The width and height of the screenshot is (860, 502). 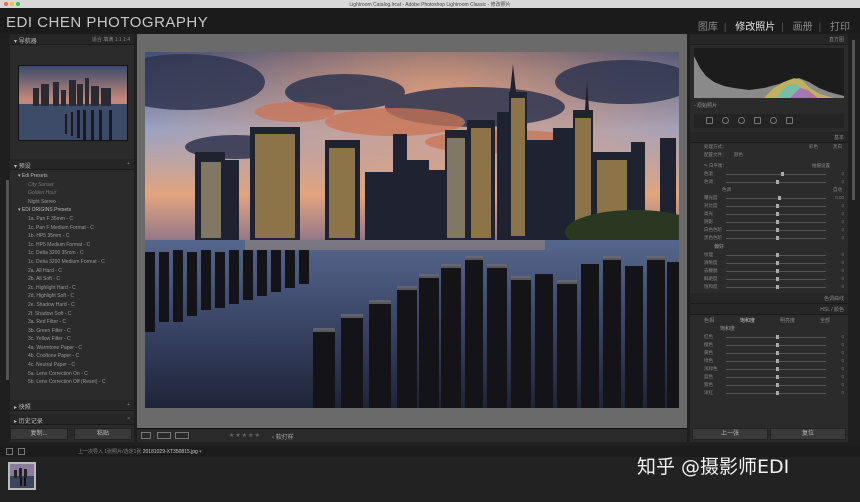 What do you see at coordinates (9, 451) in the screenshot?
I see `secondary-display-icon` at bounding box center [9, 451].